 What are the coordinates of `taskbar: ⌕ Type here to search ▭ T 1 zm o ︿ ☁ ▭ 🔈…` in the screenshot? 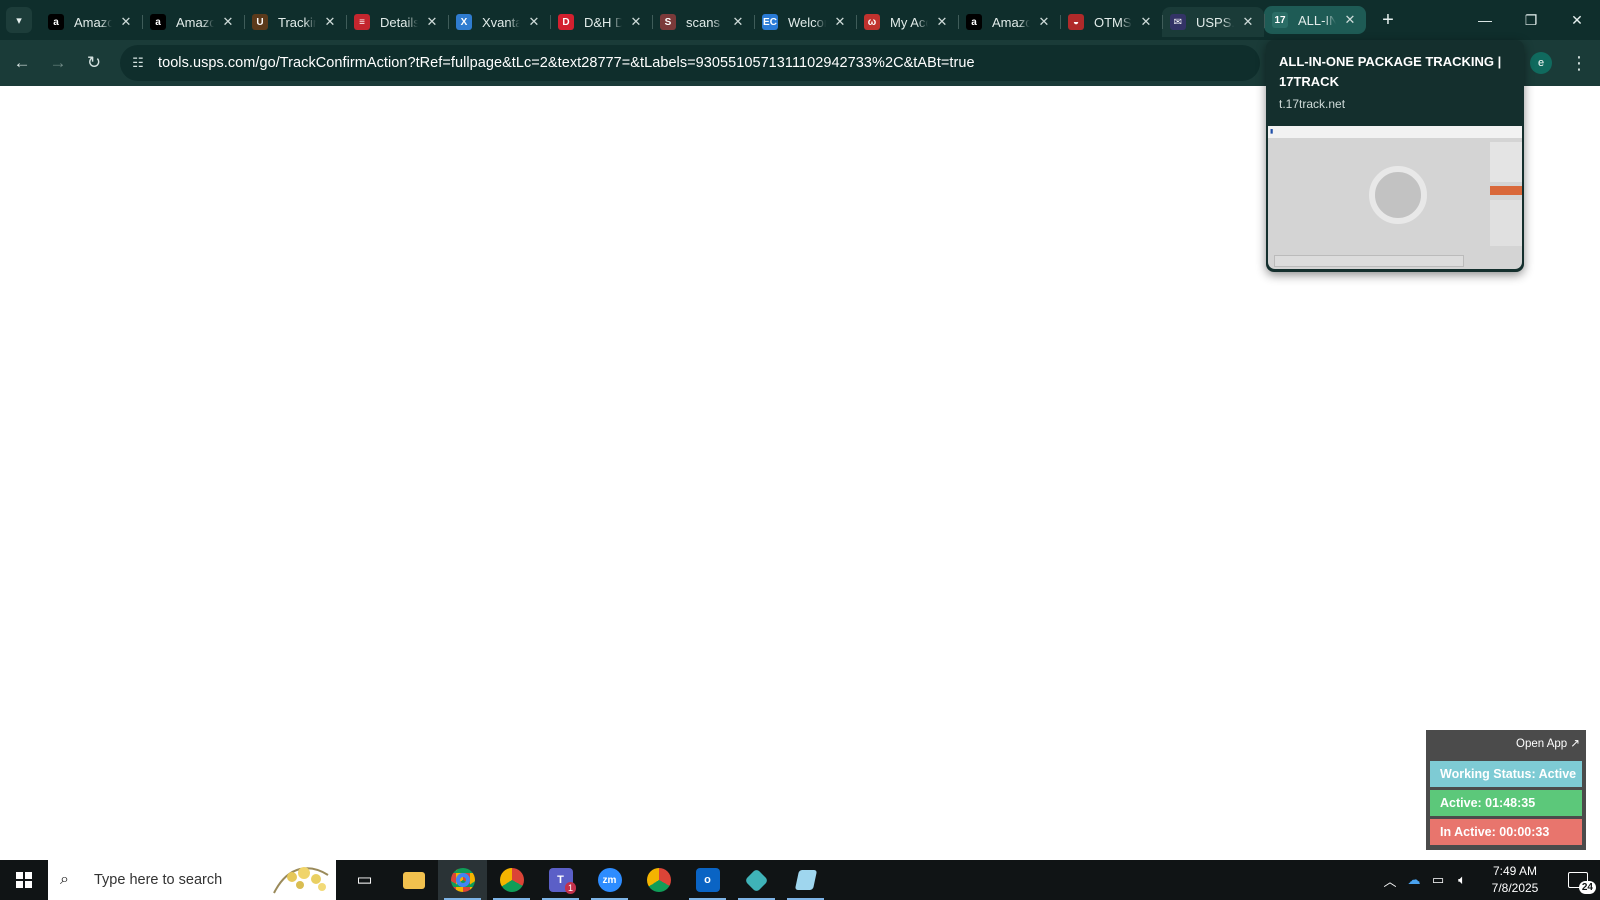 It's located at (800, 880).